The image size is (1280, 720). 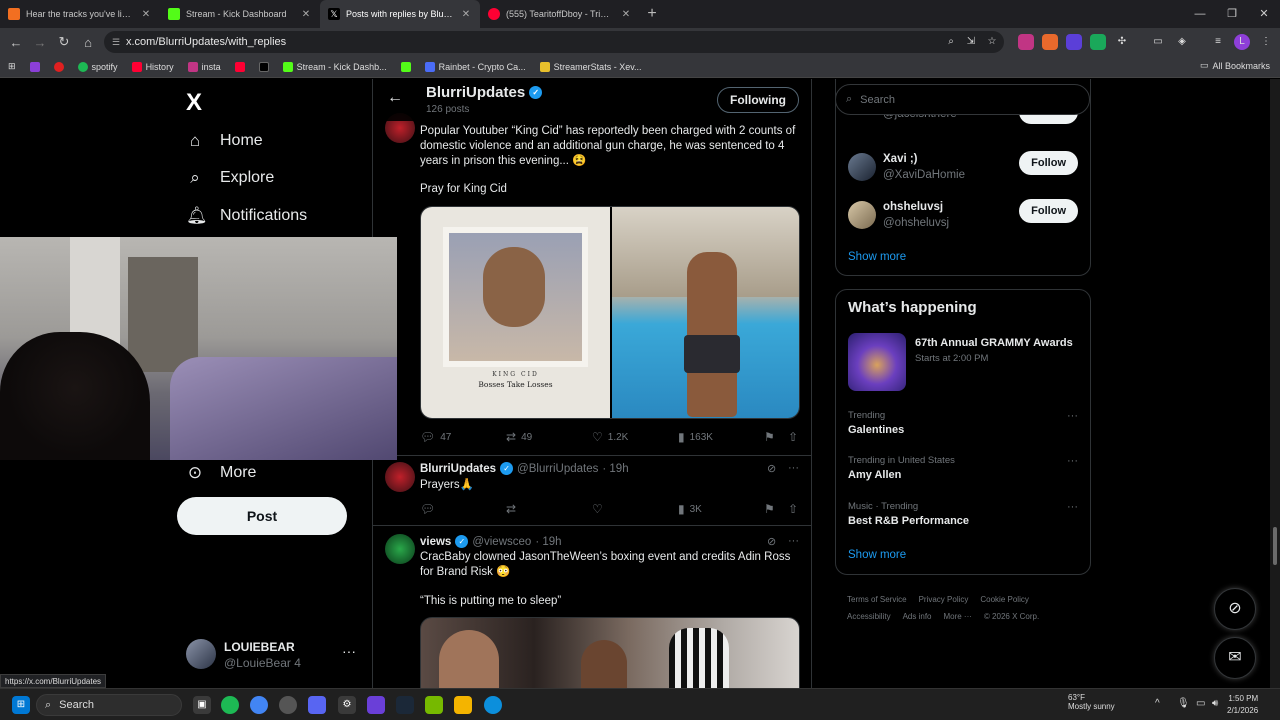 What do you see at coordinates (97, 66) in the screenshot?
I see `bookmark-spotify: spotify` at bounding box center [97, 66].